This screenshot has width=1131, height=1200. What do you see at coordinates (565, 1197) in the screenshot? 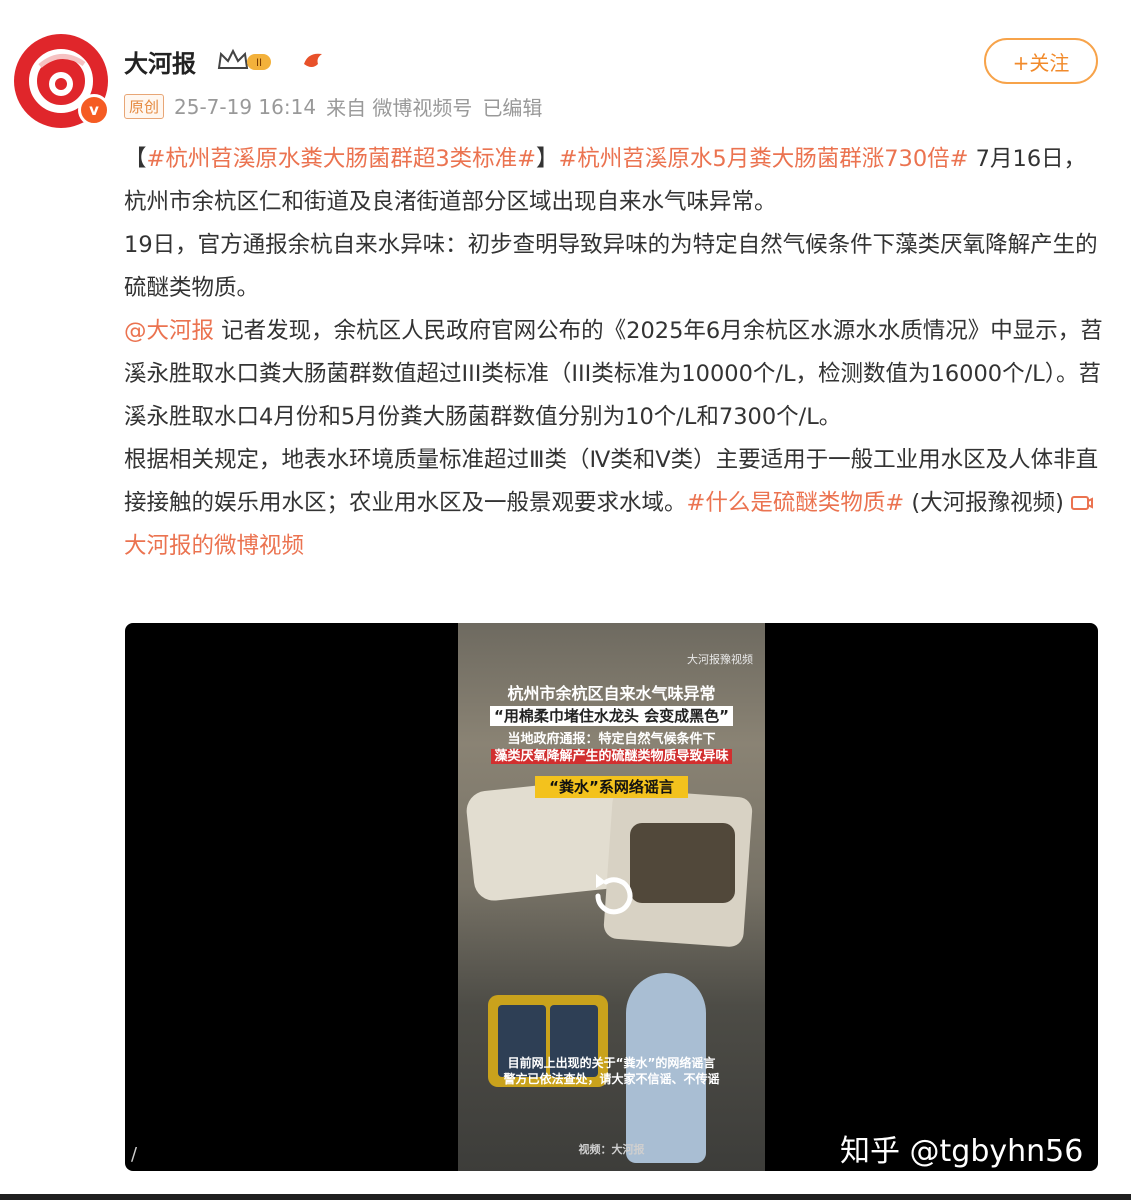
I see `bottom-divider` at bounding box center [565, 1197].